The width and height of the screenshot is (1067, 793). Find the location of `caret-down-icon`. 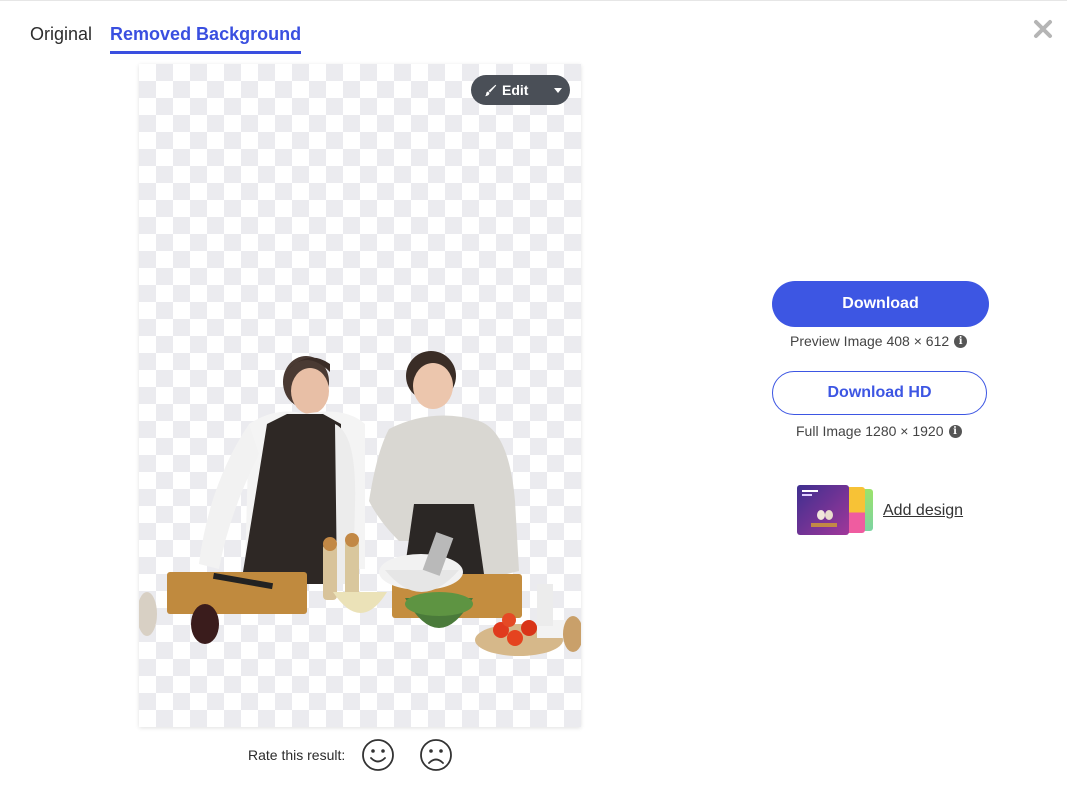

caret-down-icon is located at coordinates (557, 90).